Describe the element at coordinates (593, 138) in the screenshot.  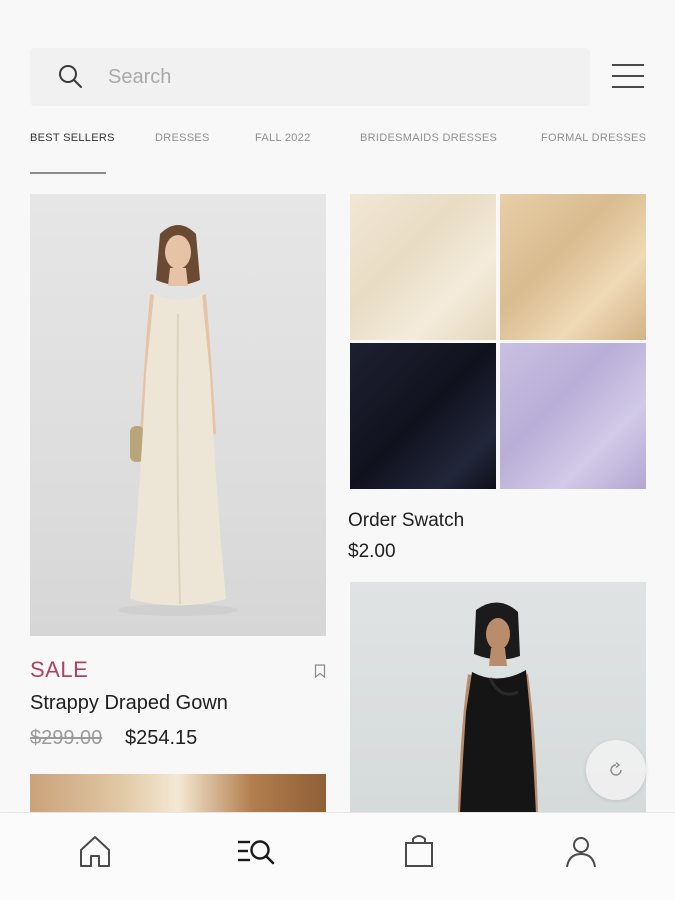
I see `tab-formal-dresses: FORMAL DRESSES` at that location.